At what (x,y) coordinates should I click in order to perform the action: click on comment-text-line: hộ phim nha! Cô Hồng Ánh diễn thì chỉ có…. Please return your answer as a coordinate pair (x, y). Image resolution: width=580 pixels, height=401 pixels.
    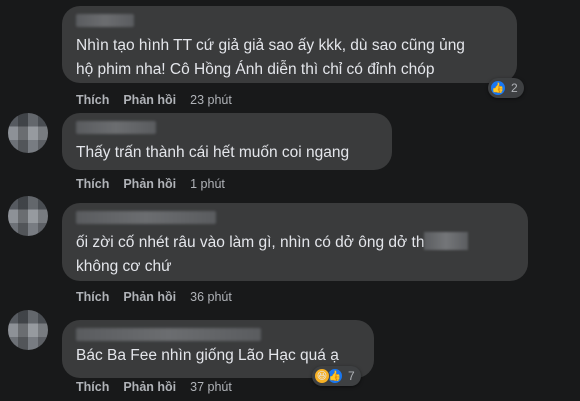
    Looking at the image, I should click on (255, 69).